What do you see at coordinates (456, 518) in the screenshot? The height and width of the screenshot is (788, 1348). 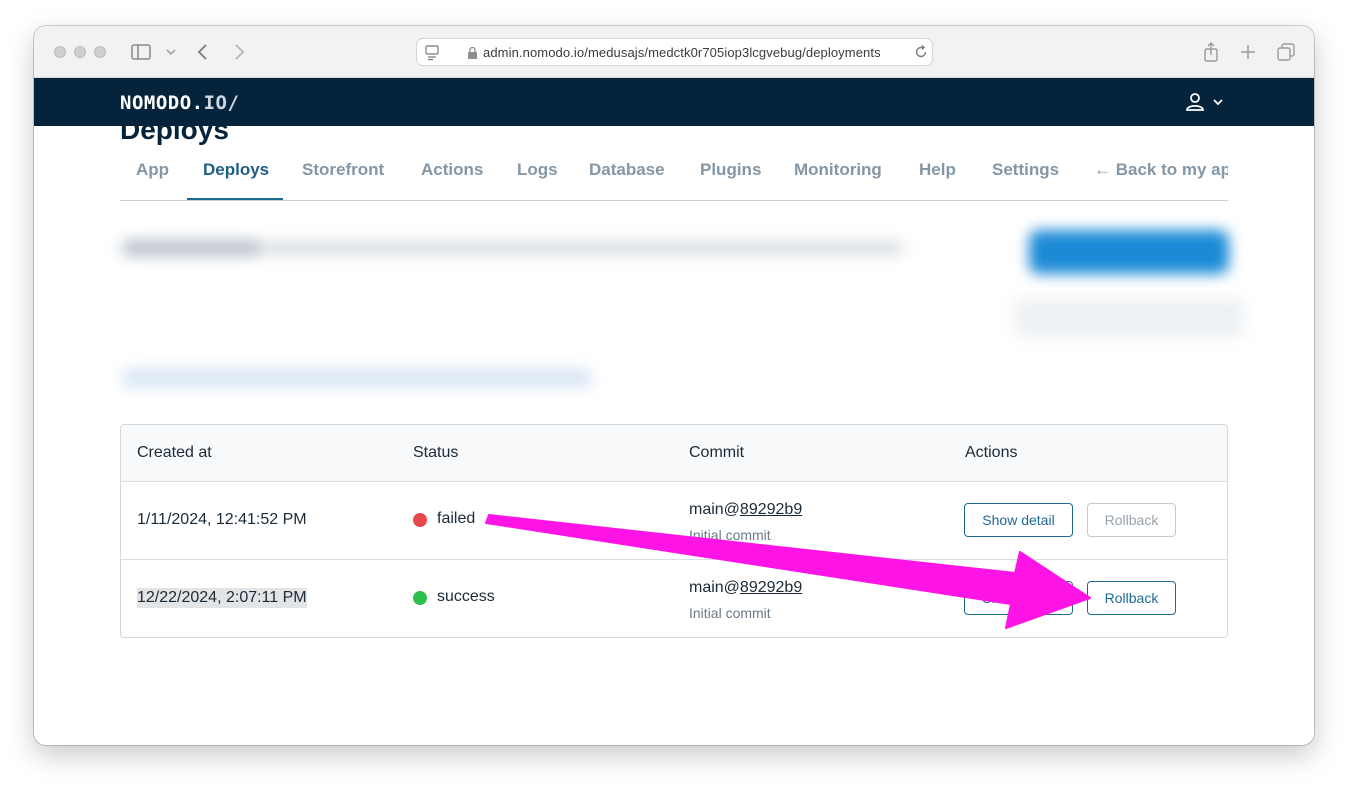 I see `status-text: failed` at bounding box center [456, 518].